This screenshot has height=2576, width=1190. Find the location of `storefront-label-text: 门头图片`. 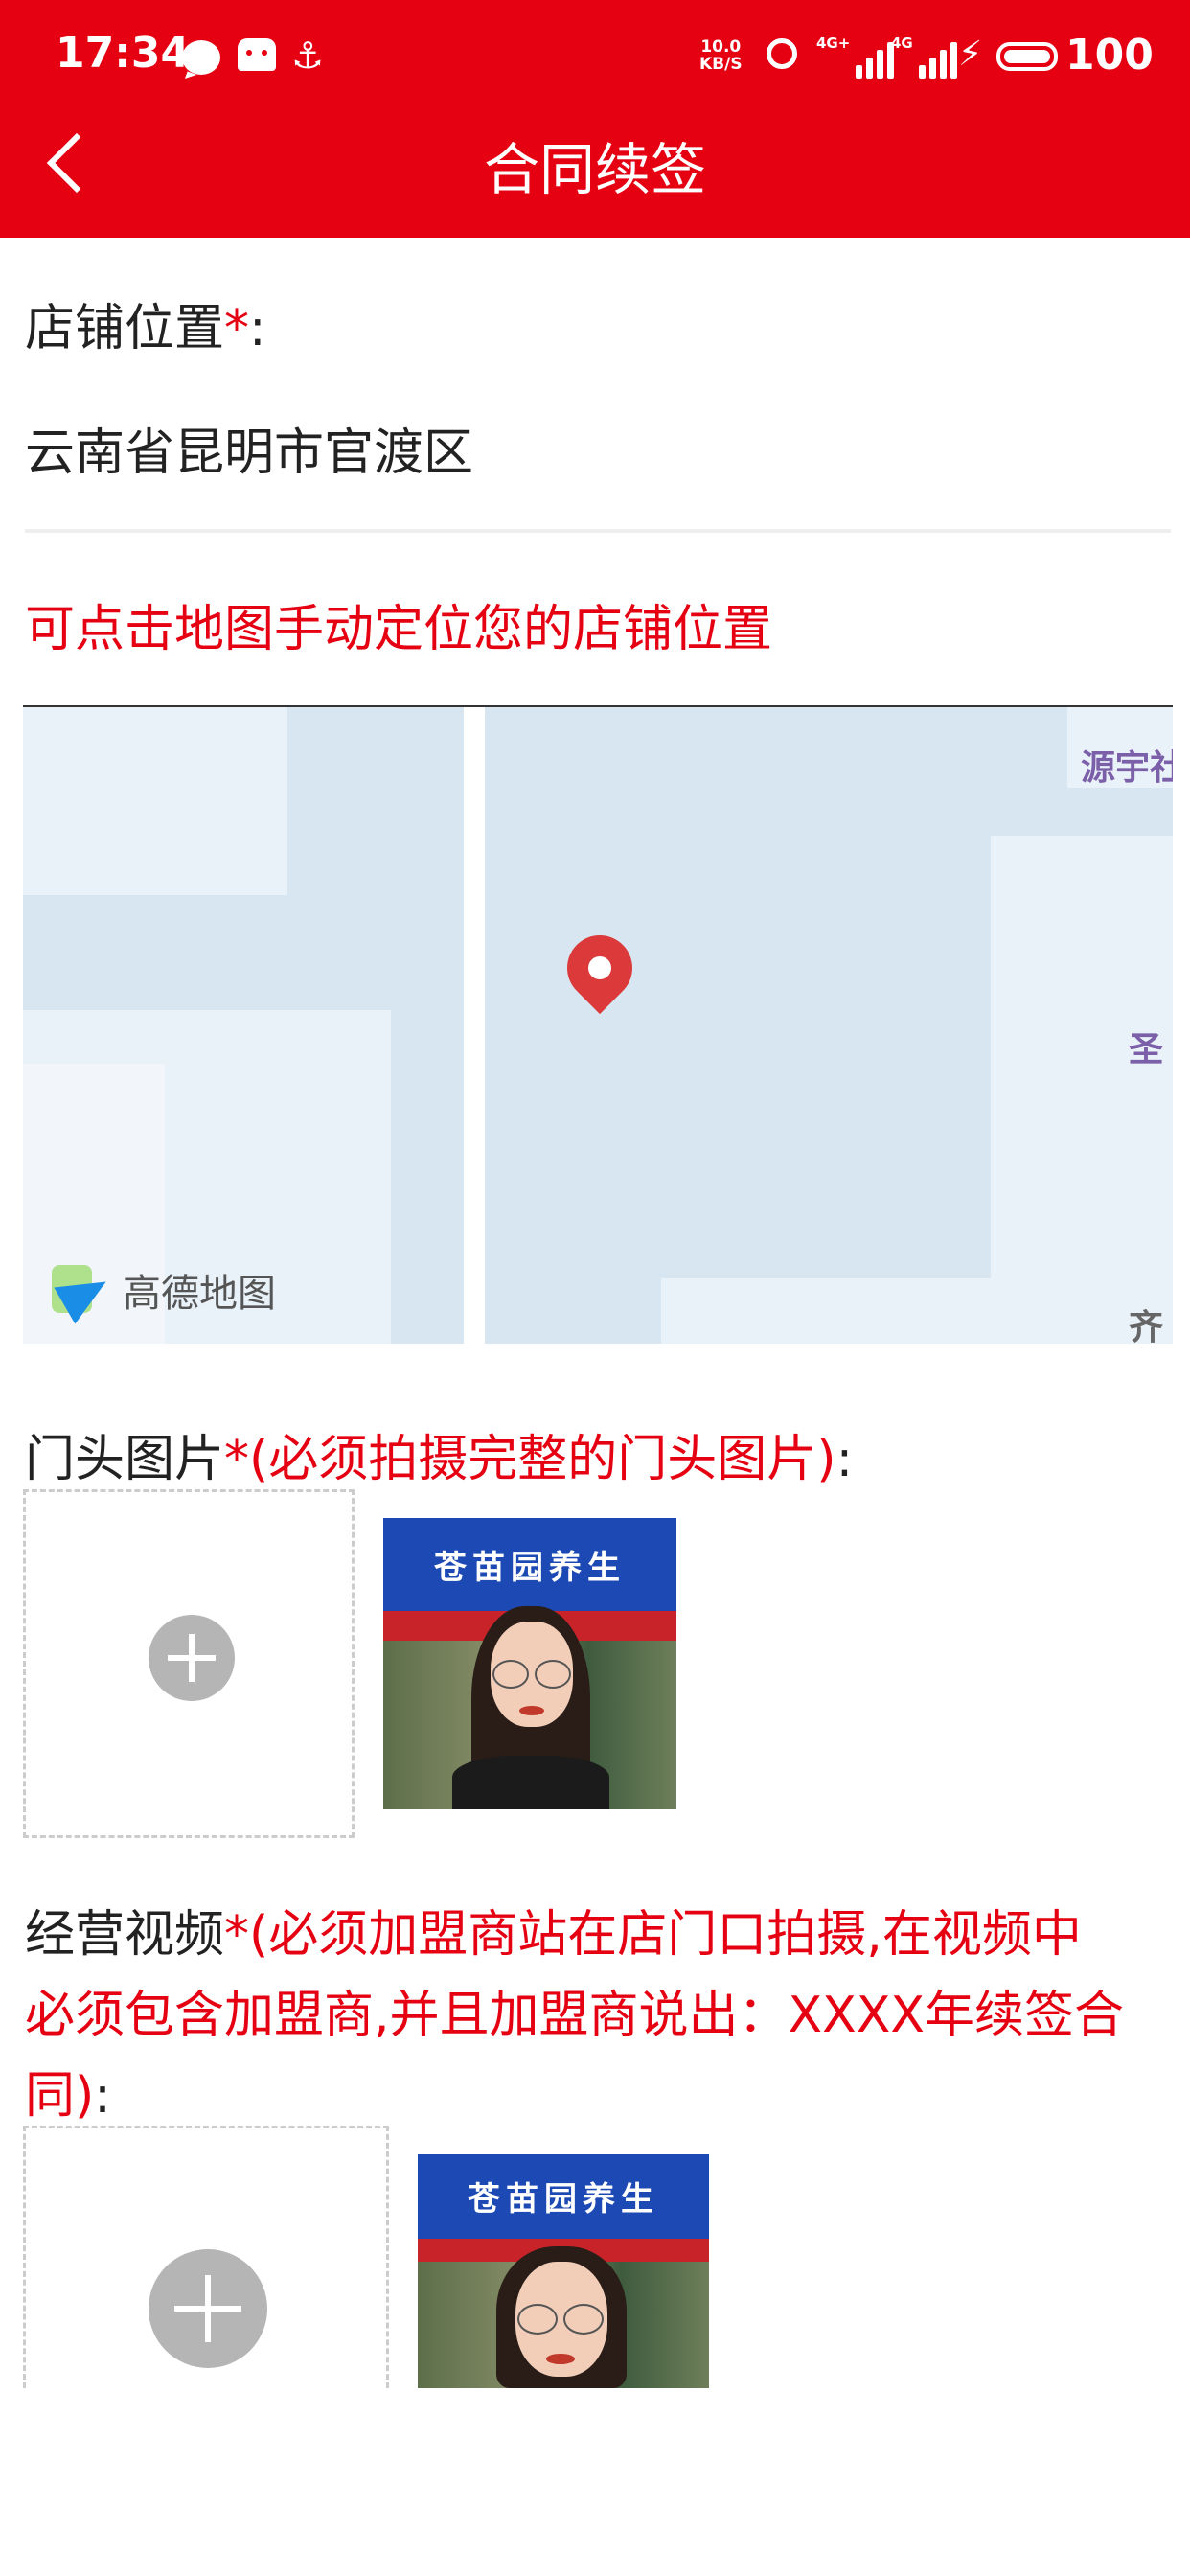

storefront-label-text: 门头图片 is located at coordinates (125, 1459).